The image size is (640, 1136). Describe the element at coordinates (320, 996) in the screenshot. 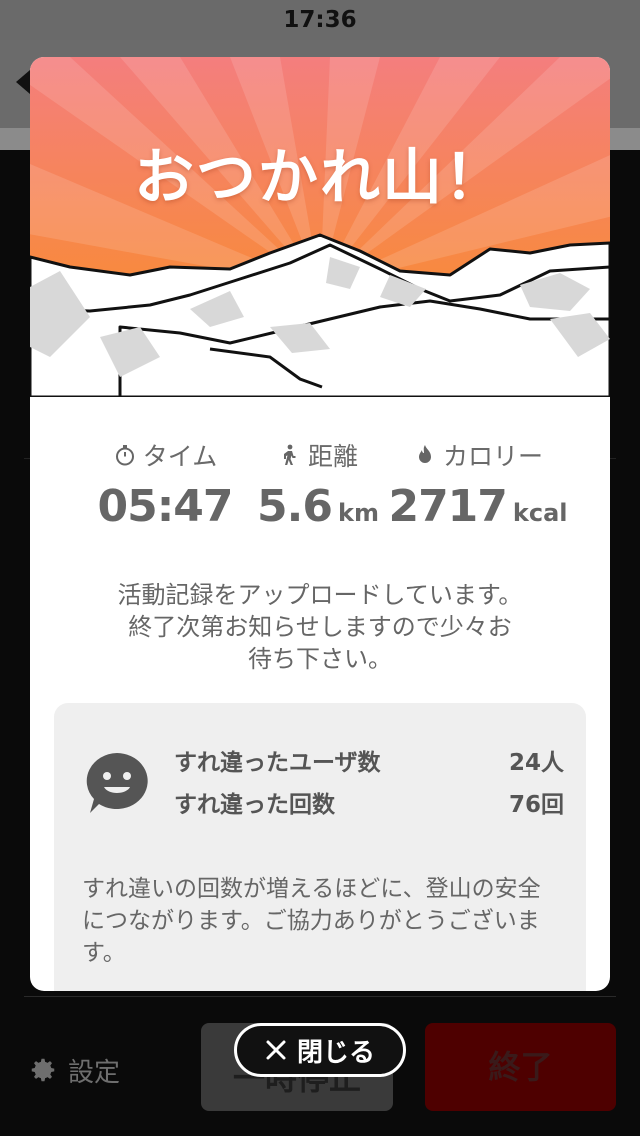

I see `background-divider` at that location.